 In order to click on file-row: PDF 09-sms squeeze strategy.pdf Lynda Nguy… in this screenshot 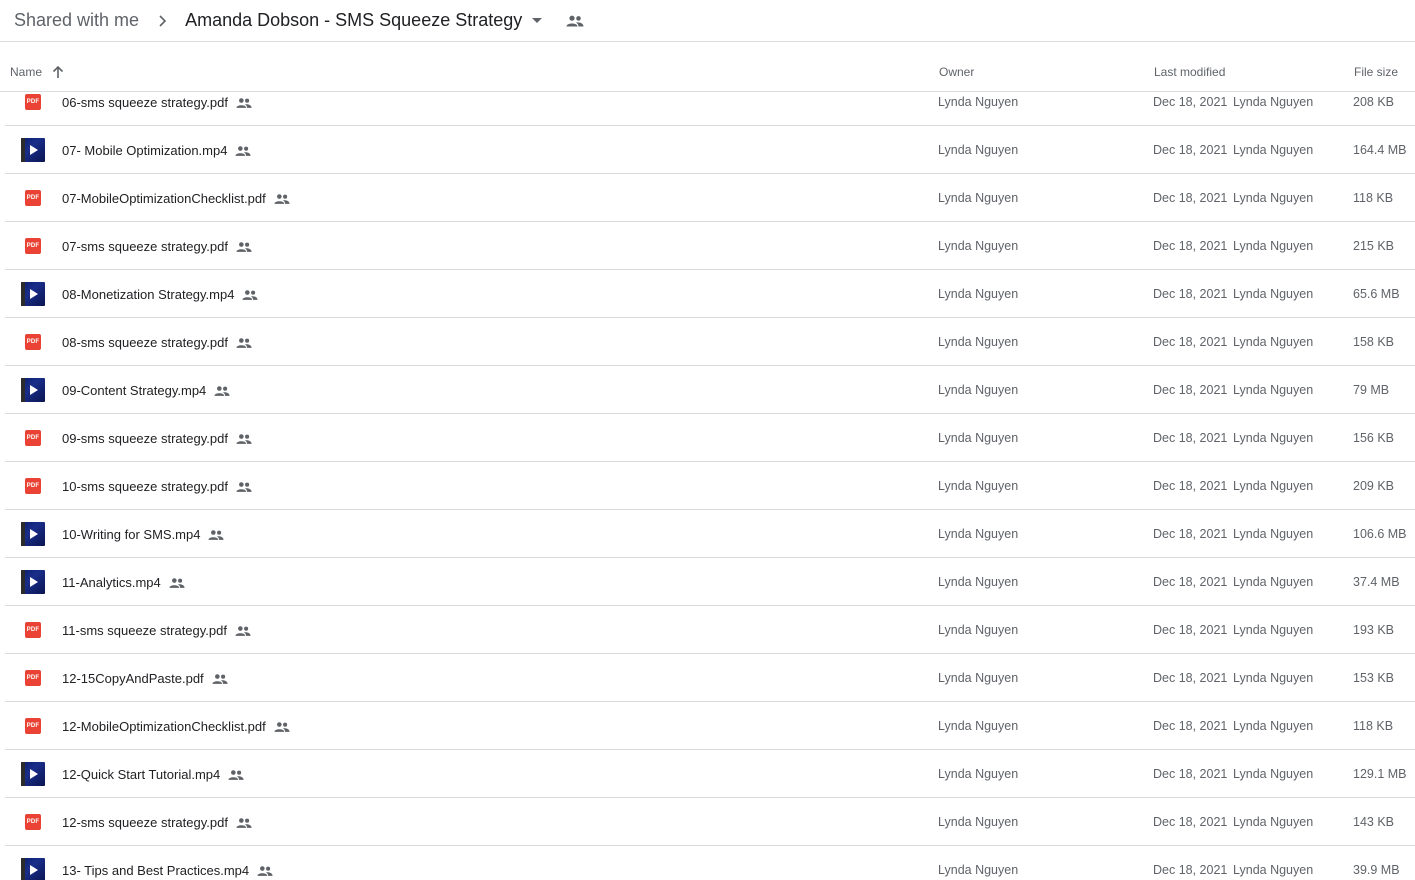, I will do `click(710, 438)`.